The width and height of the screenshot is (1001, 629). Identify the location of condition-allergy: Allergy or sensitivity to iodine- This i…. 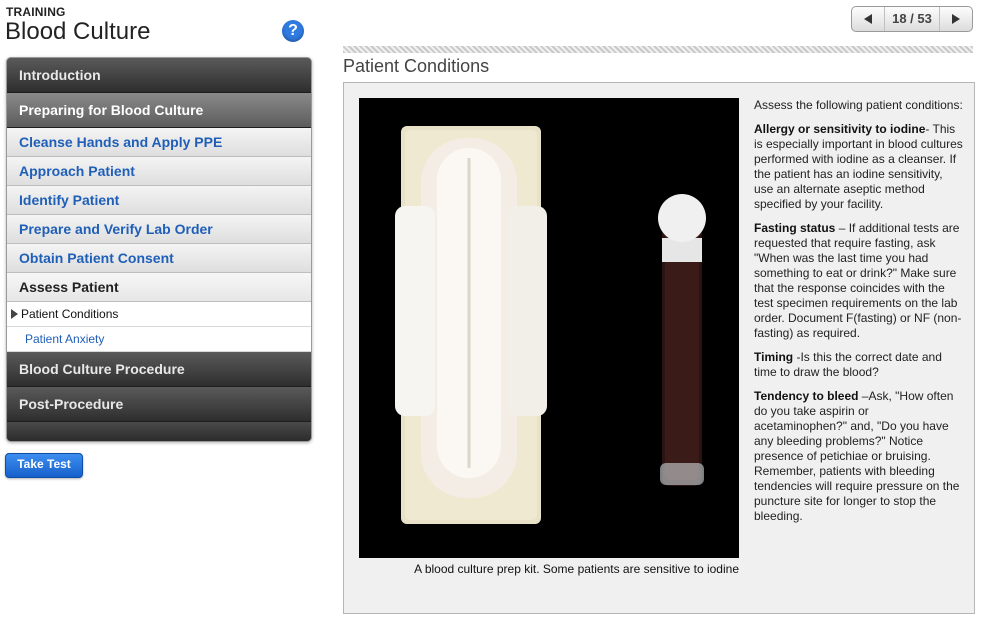
(859, 167).